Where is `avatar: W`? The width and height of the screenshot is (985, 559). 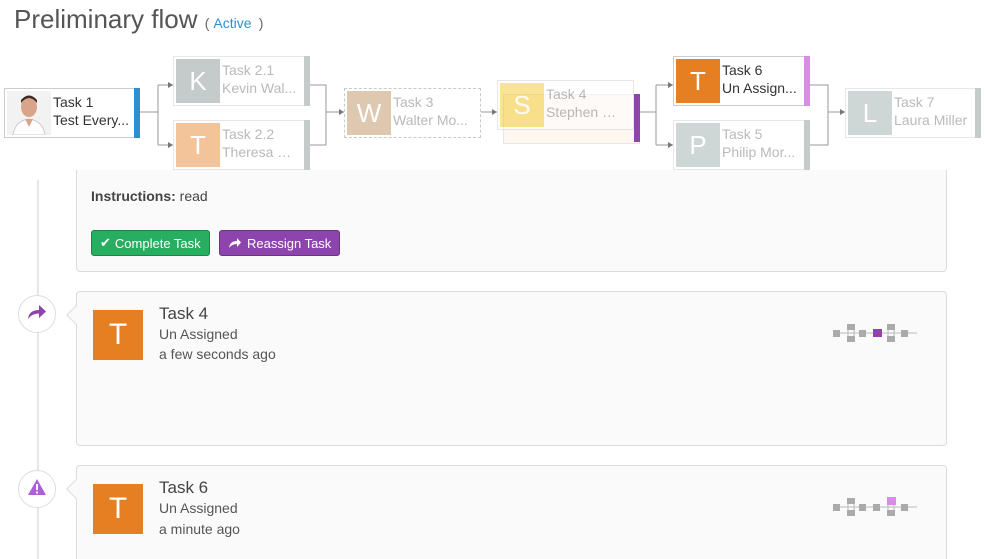
avatar: W is located at coordinates (369, 113).